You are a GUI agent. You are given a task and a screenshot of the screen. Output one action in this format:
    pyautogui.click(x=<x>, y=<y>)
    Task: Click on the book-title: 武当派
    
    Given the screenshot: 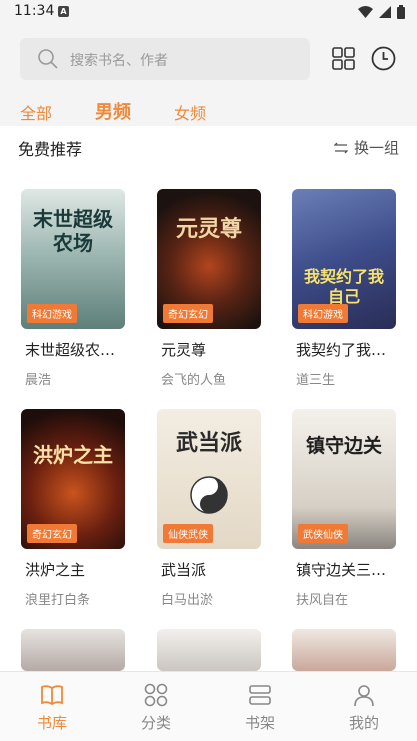 What is the action you would take?
    pyautogui.click(x=184, y=570)
    